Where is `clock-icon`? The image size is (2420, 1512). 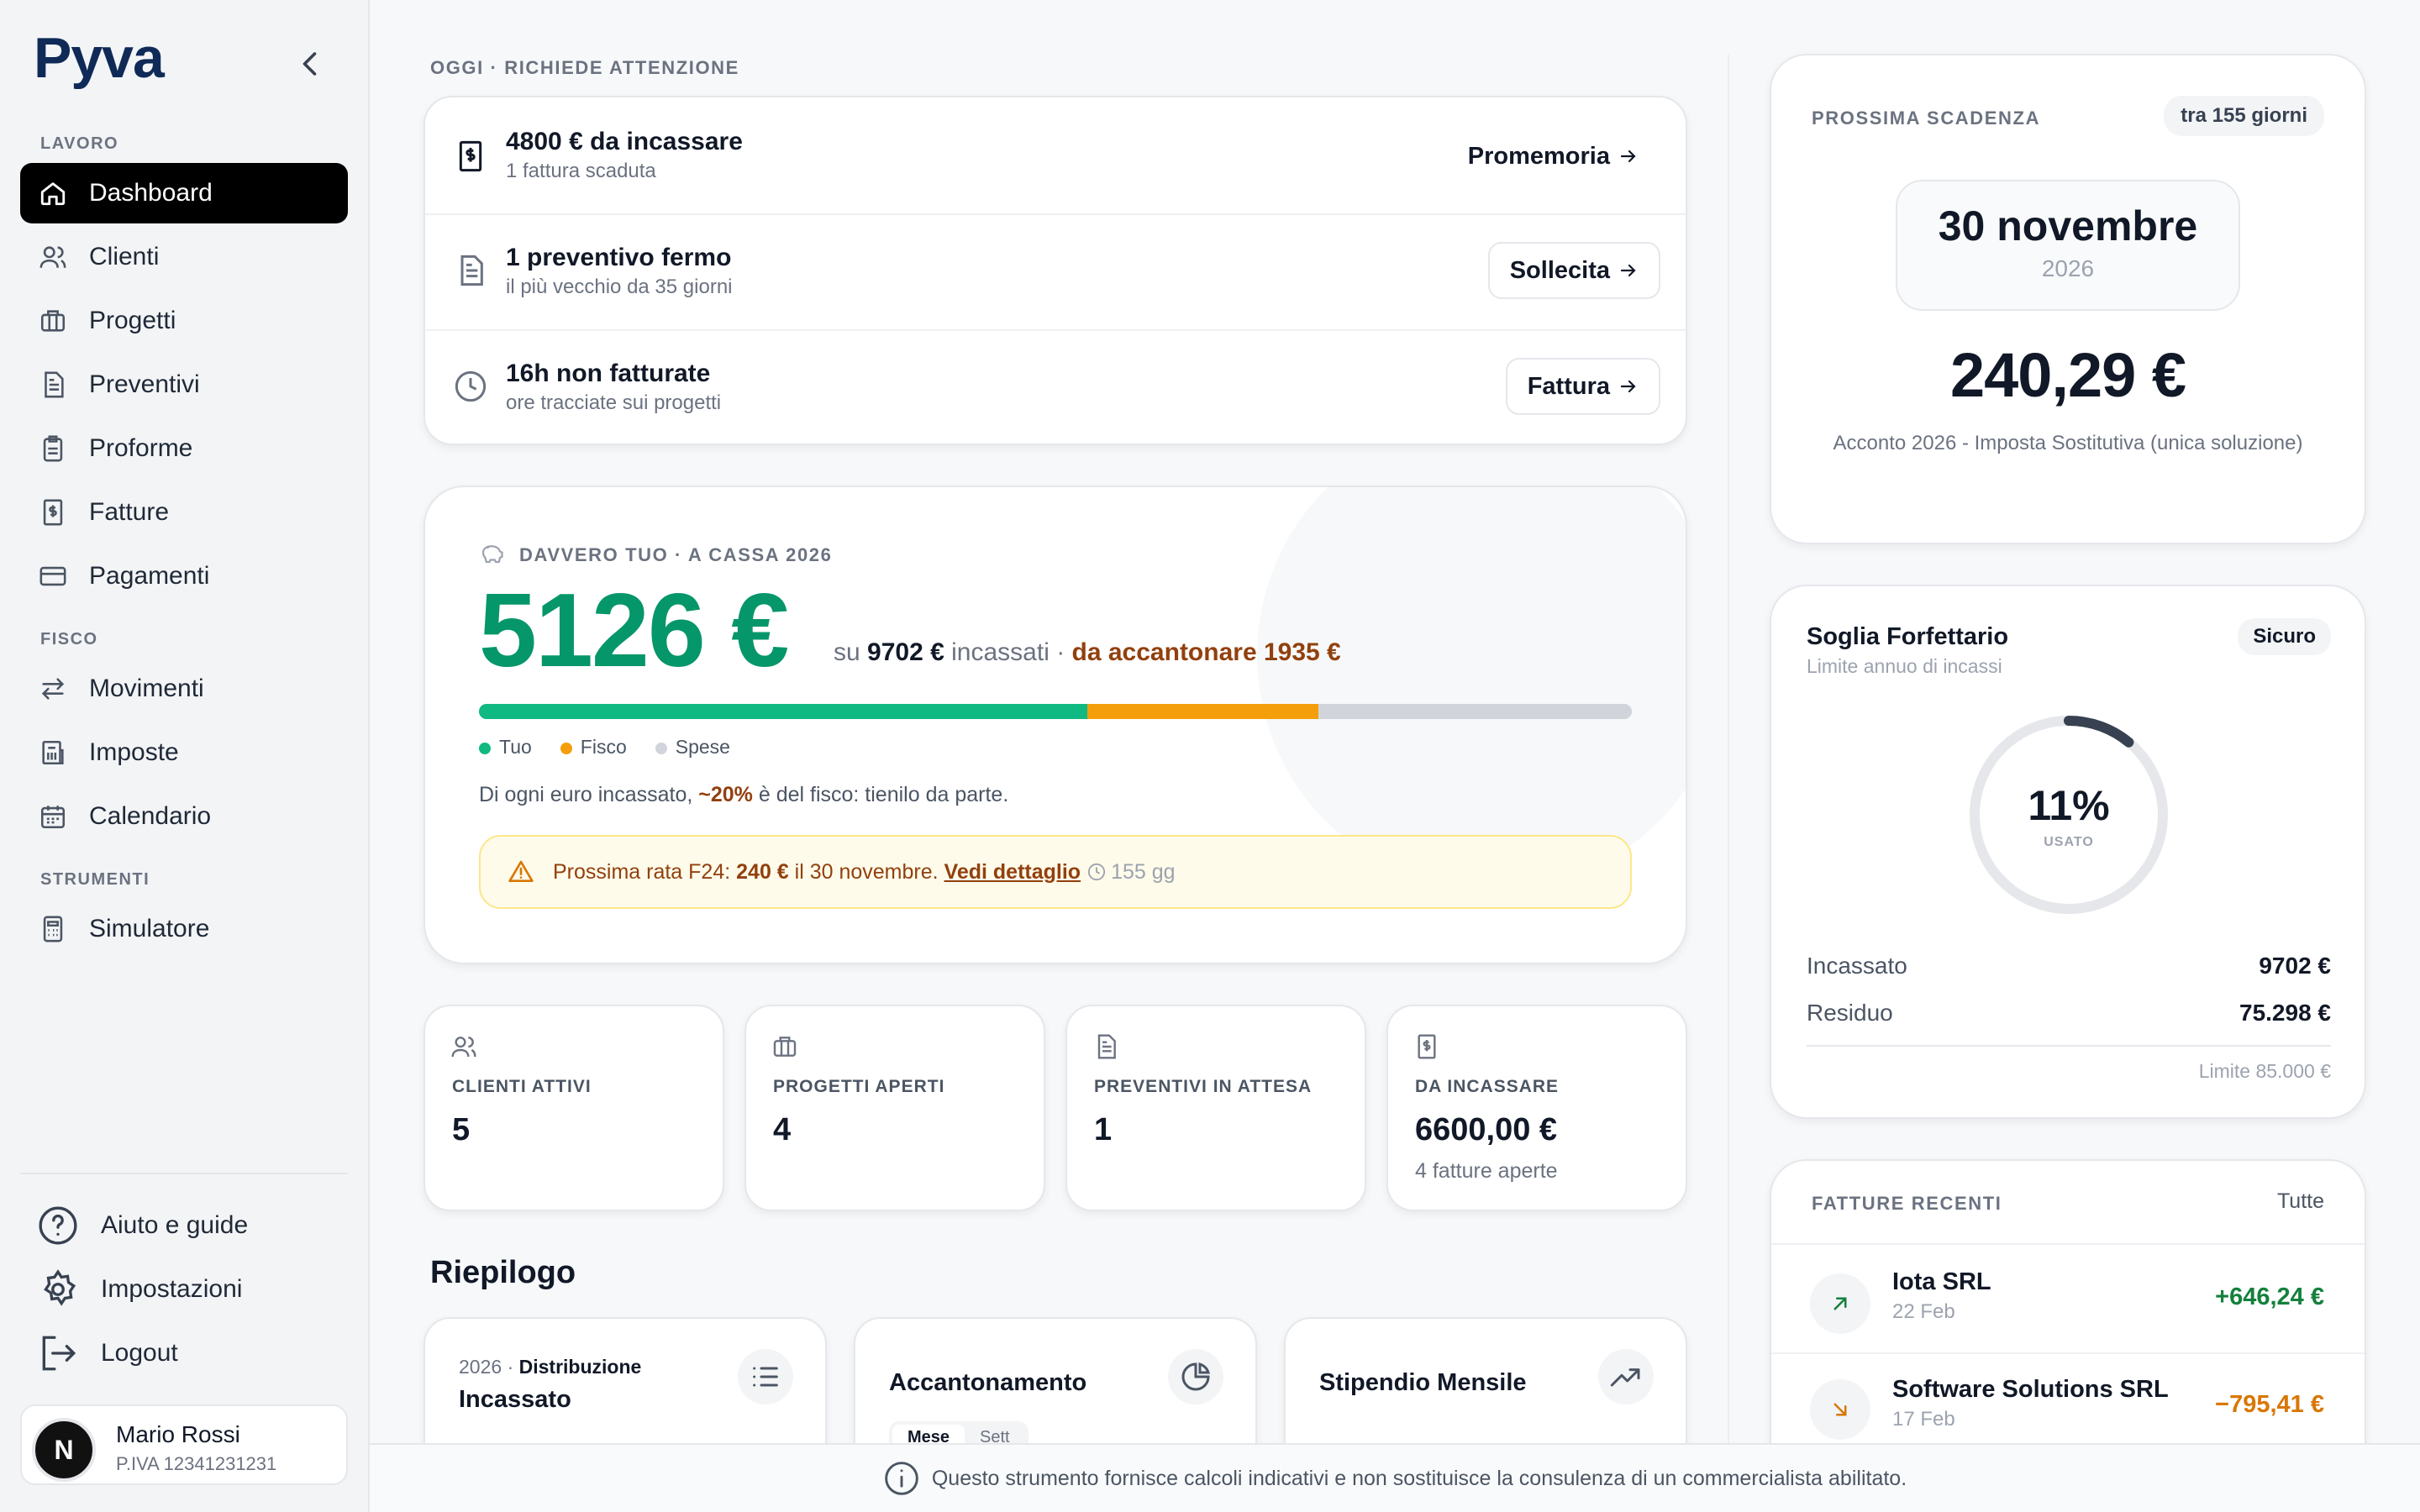 clock-icon is located at coordinates (1096, 872).